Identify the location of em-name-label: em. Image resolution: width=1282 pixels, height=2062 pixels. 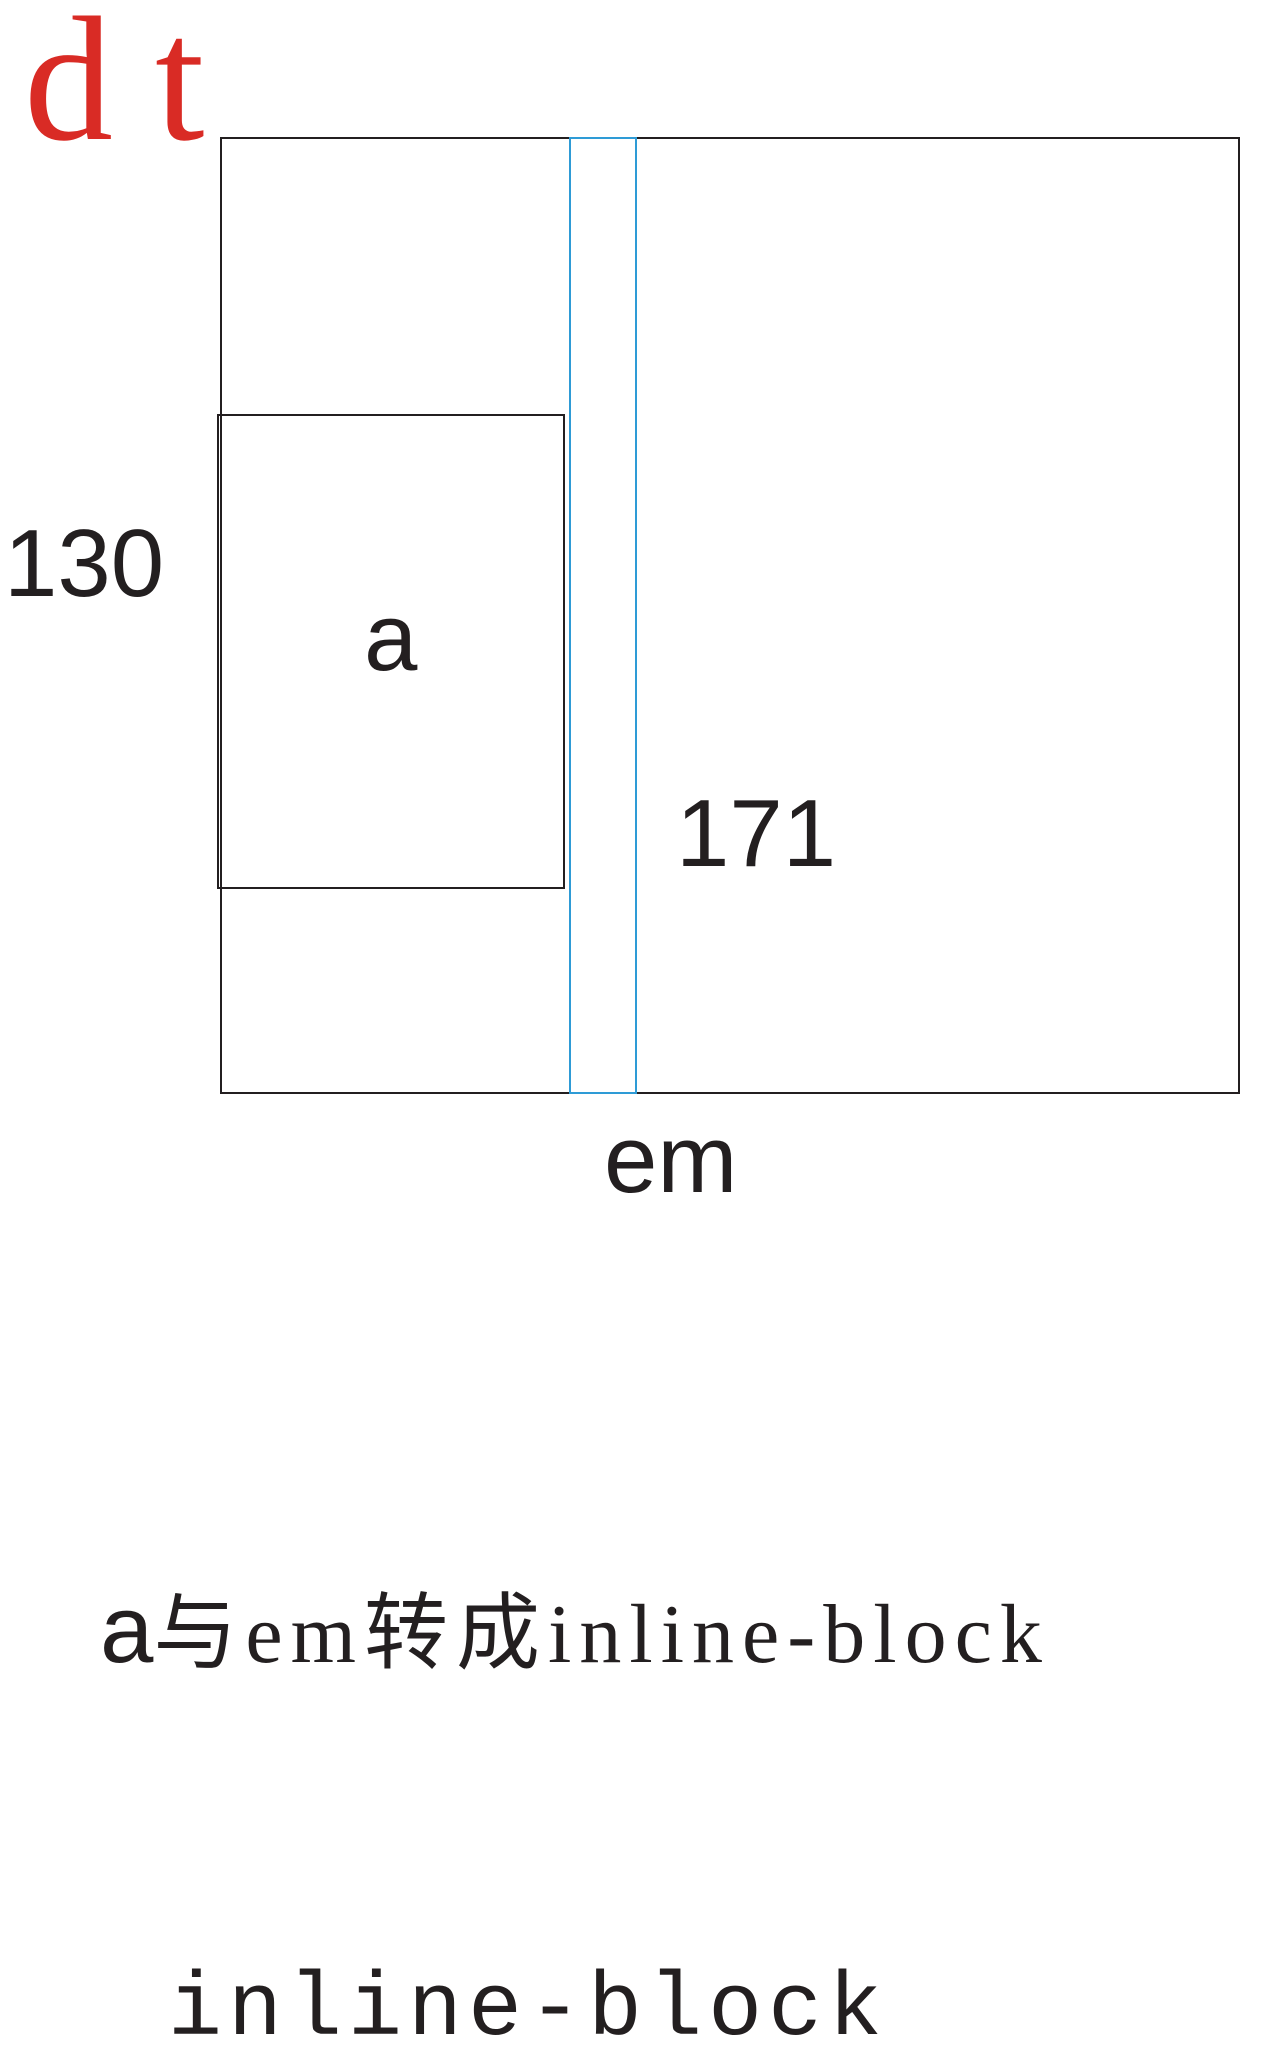
(671, 1159).